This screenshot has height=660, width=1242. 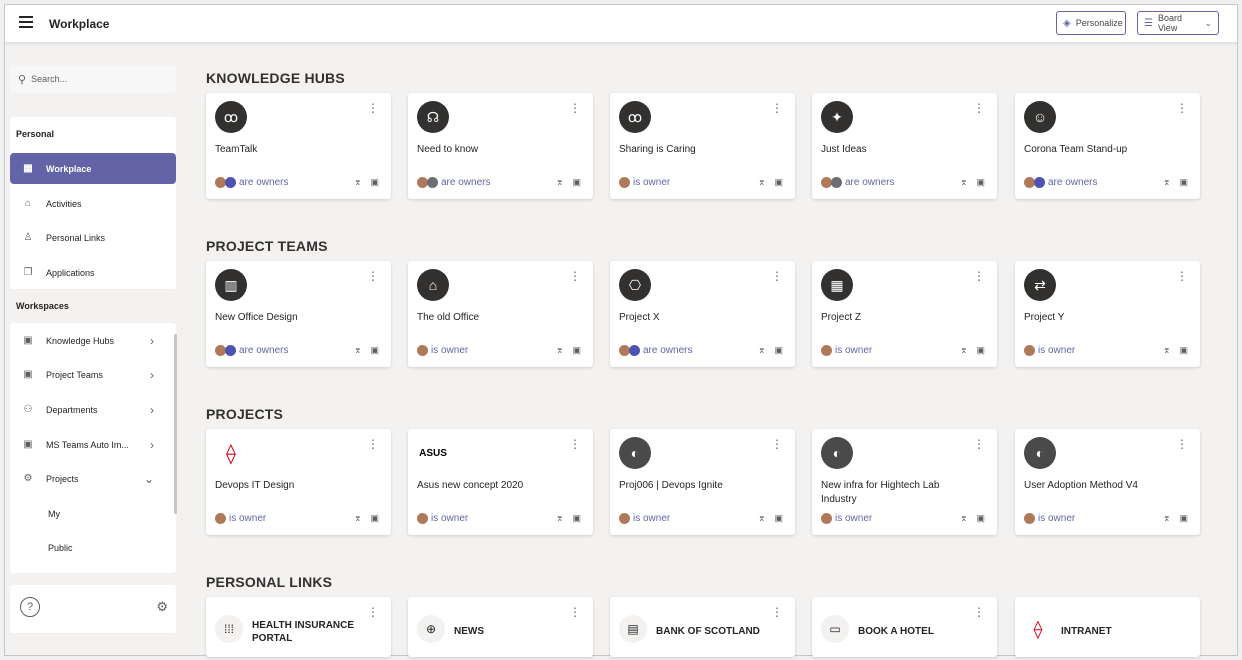 I want to click on nav-projects-public: Public, so click(x=60, y=548).